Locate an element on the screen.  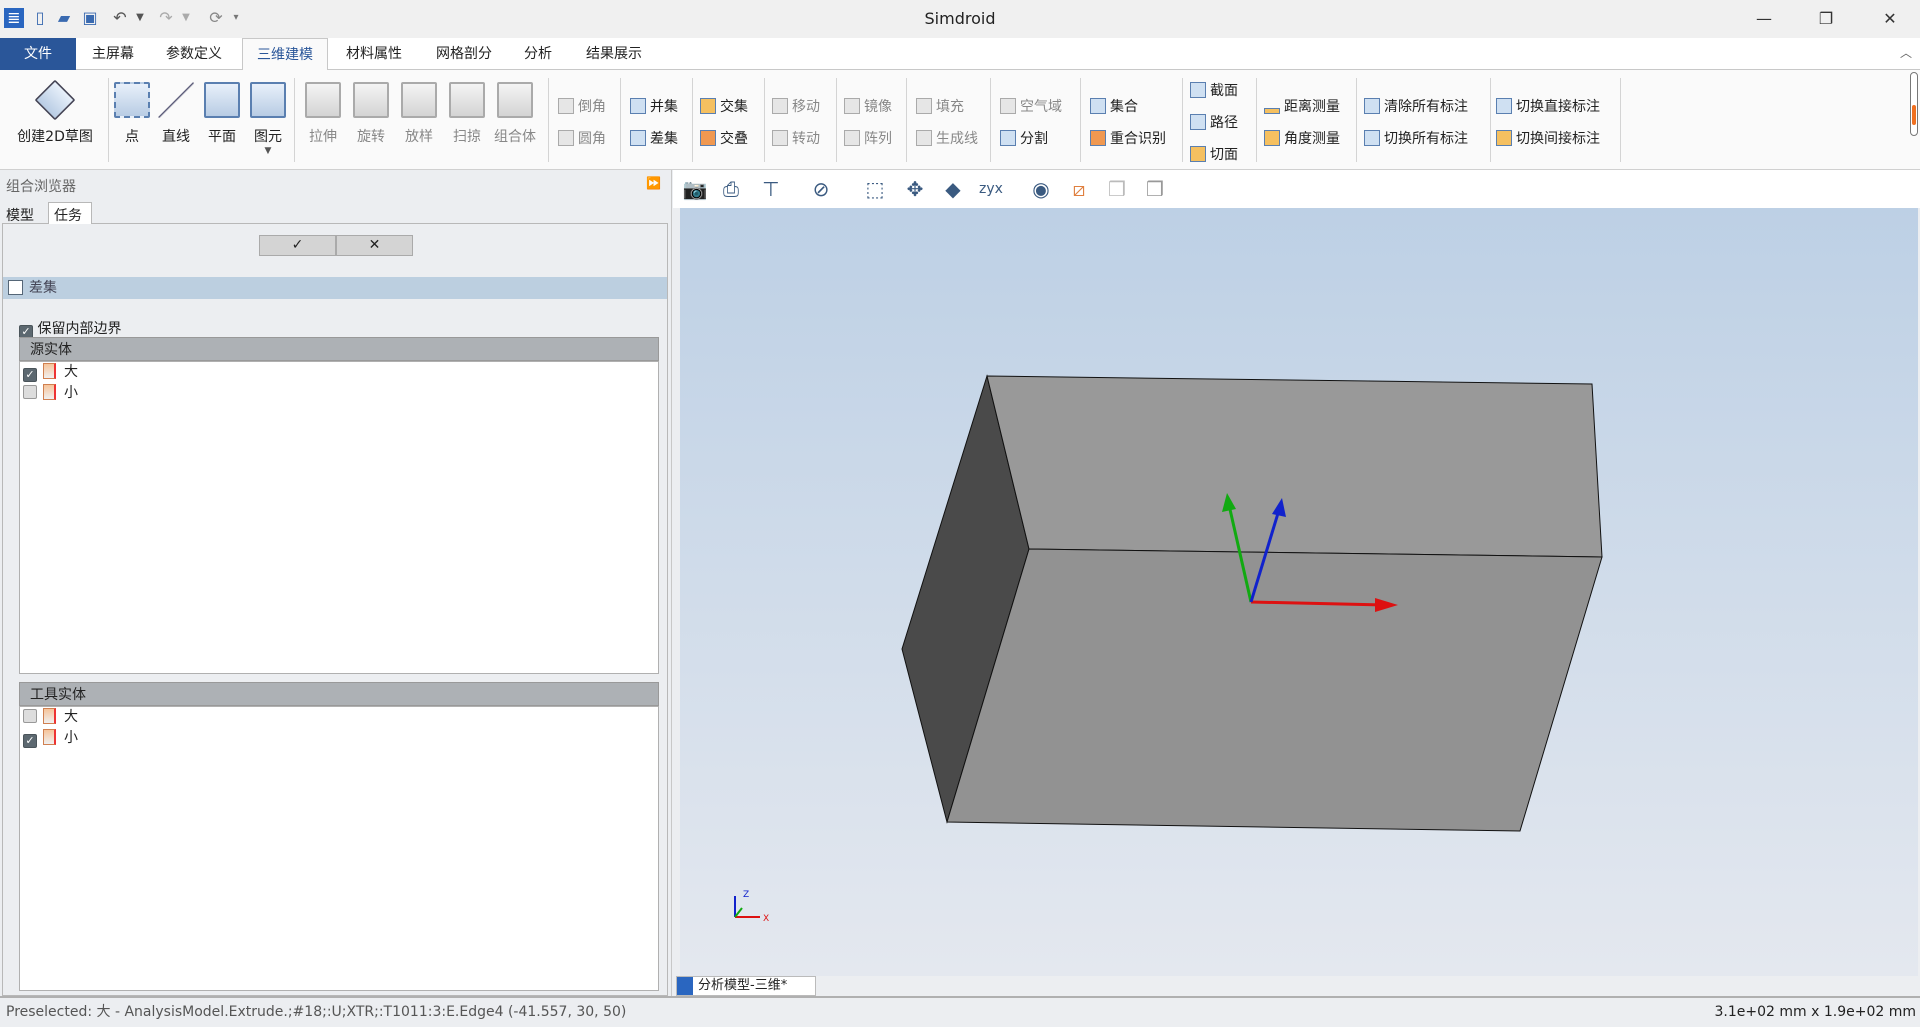
triad-x-label: X is located at coordinates (766, 919).